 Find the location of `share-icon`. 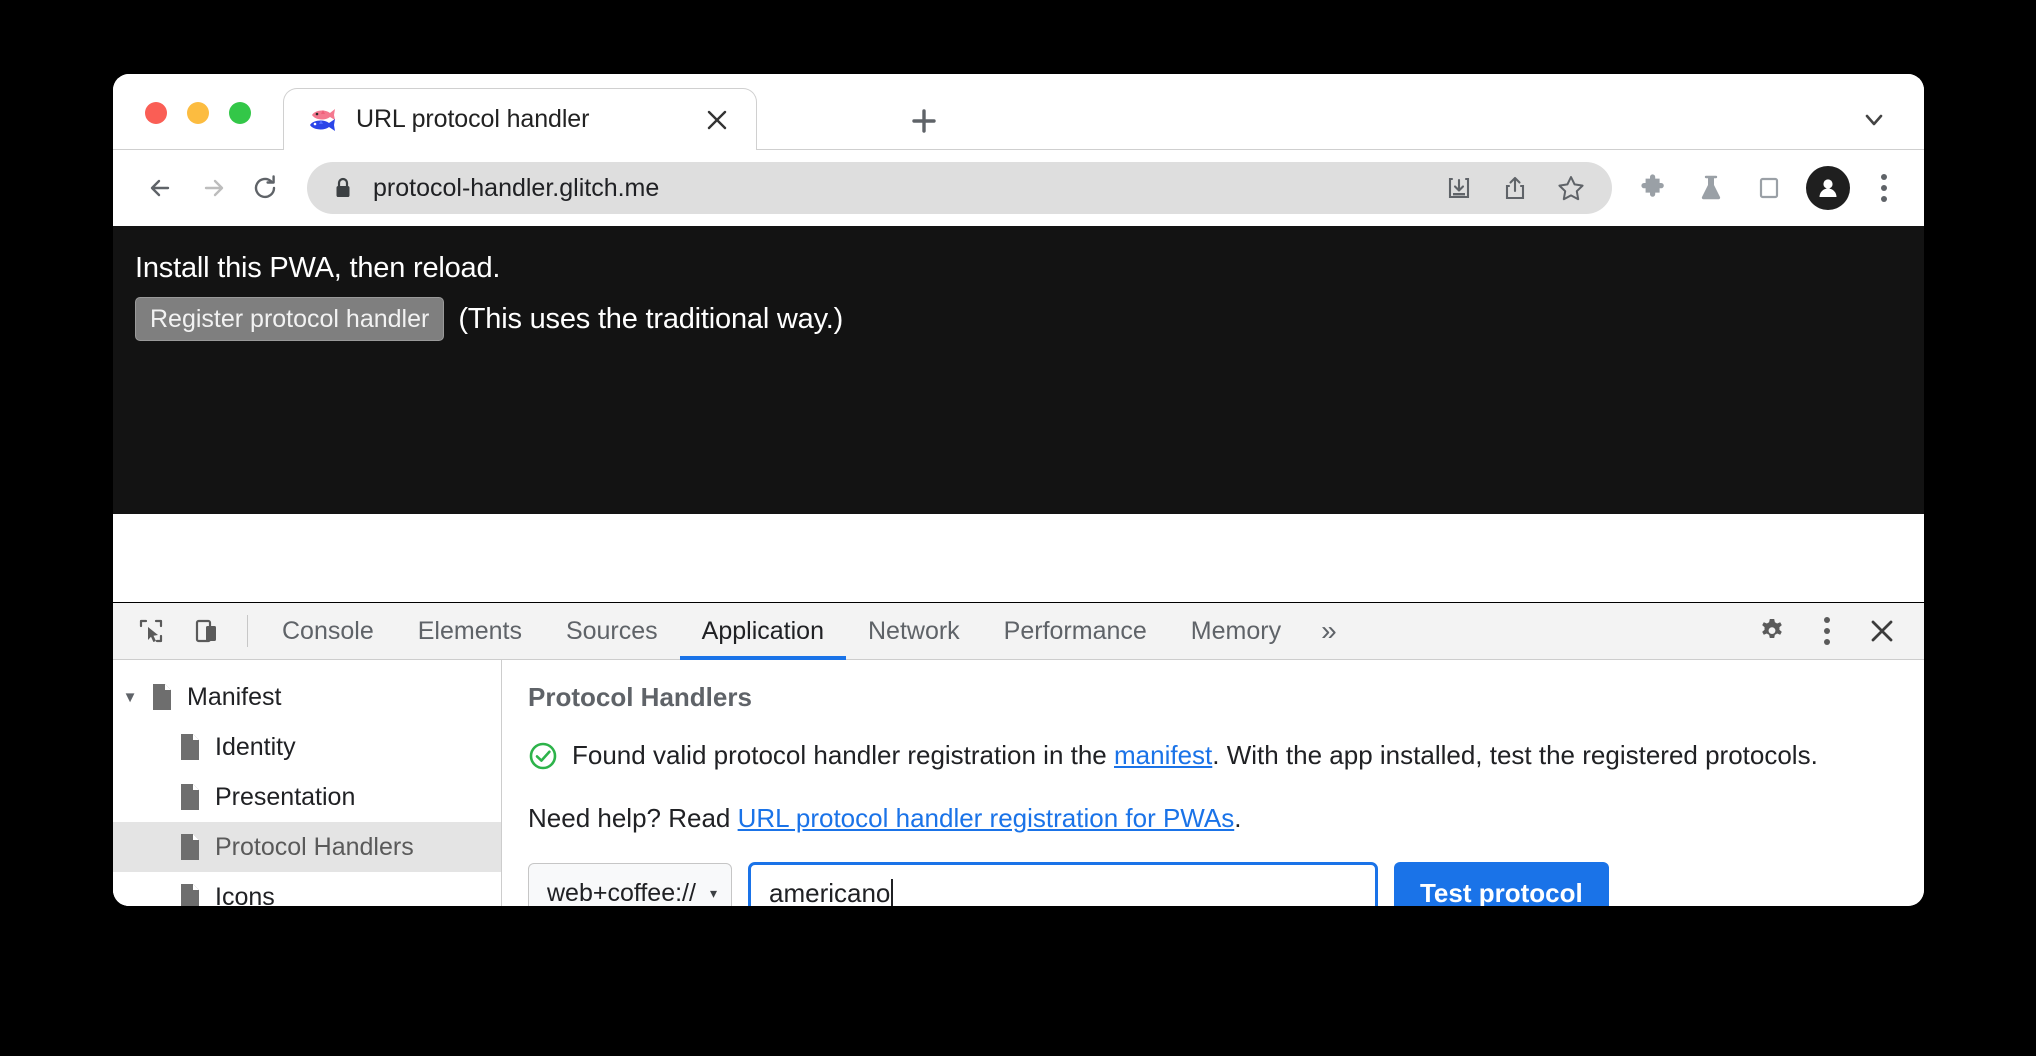

share-icon is located at coordinates (1515, 188).